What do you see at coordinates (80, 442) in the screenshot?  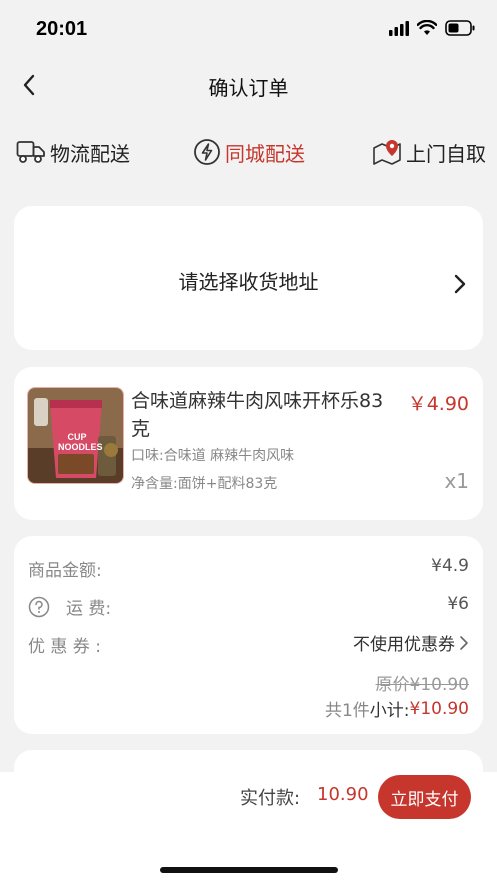 I see `product-image-text: CUP NOODLES` at bounding box center [80, 442].